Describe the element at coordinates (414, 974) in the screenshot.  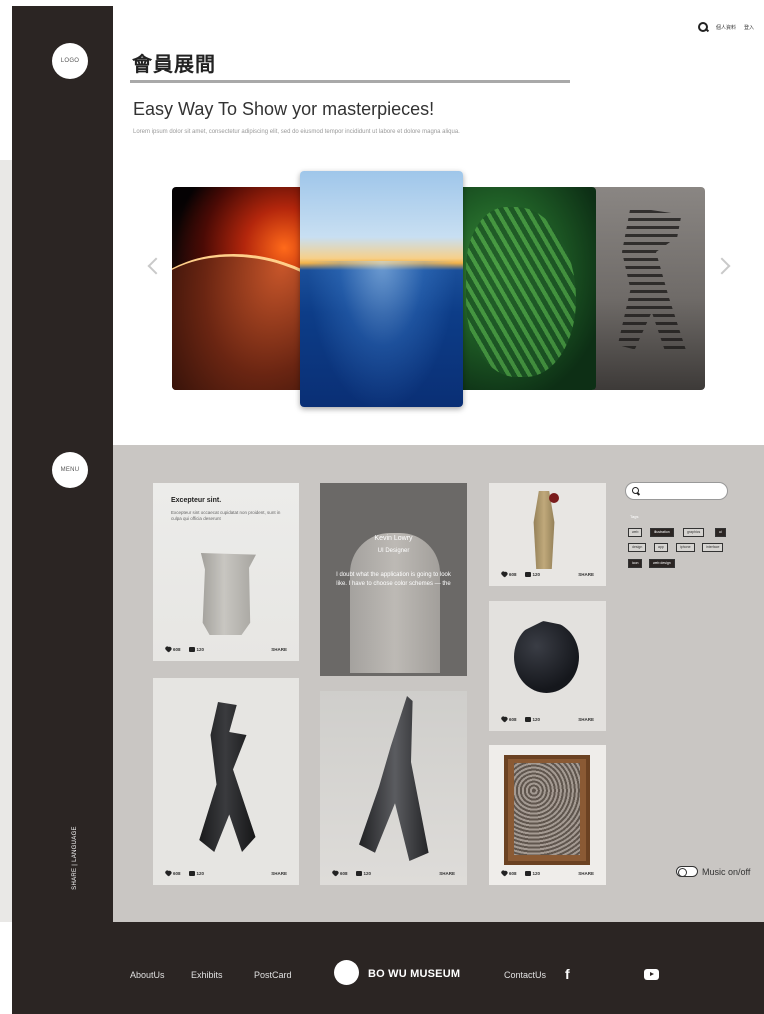
I see `footer-brand: BO WU MUSEUM` at that location.